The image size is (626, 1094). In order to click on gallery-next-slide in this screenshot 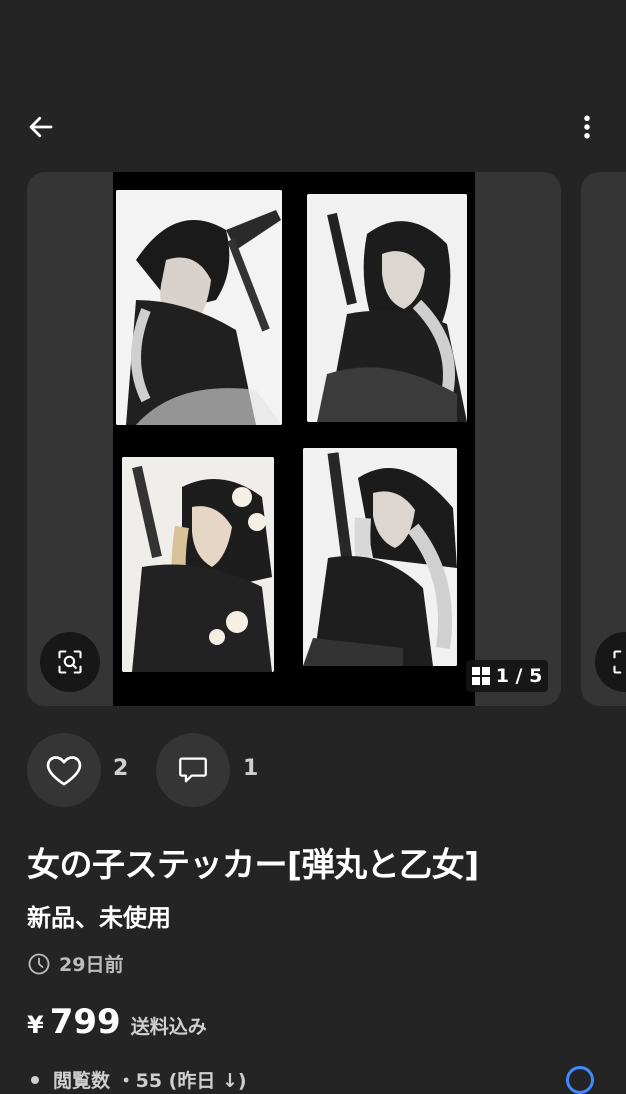, I will do `click(603, 439)`.